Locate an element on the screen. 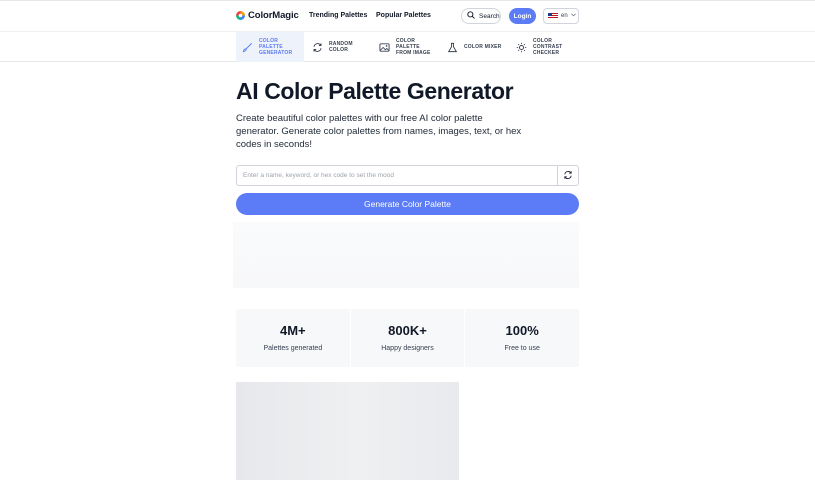  language-code: en is located at coordinates (564, 16).